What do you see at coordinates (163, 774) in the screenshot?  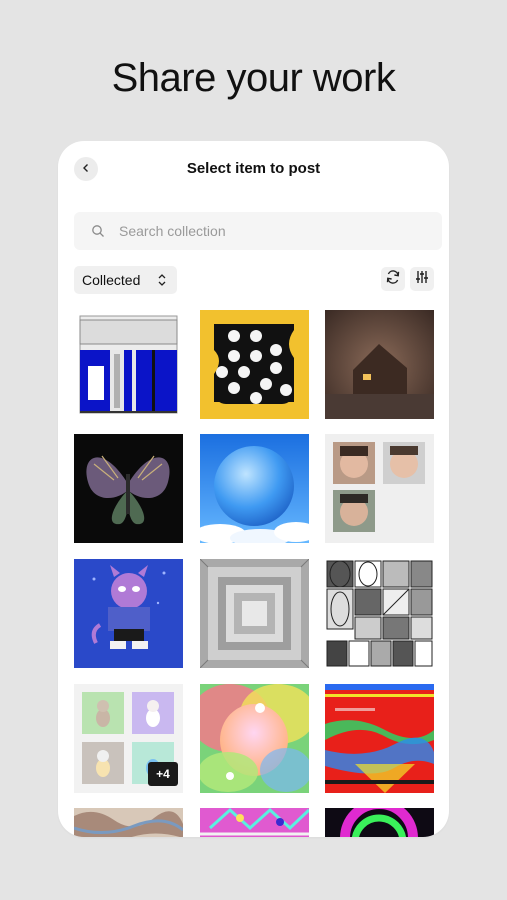 I see `more-items-badge: +4` at bounding box center [163, 774].